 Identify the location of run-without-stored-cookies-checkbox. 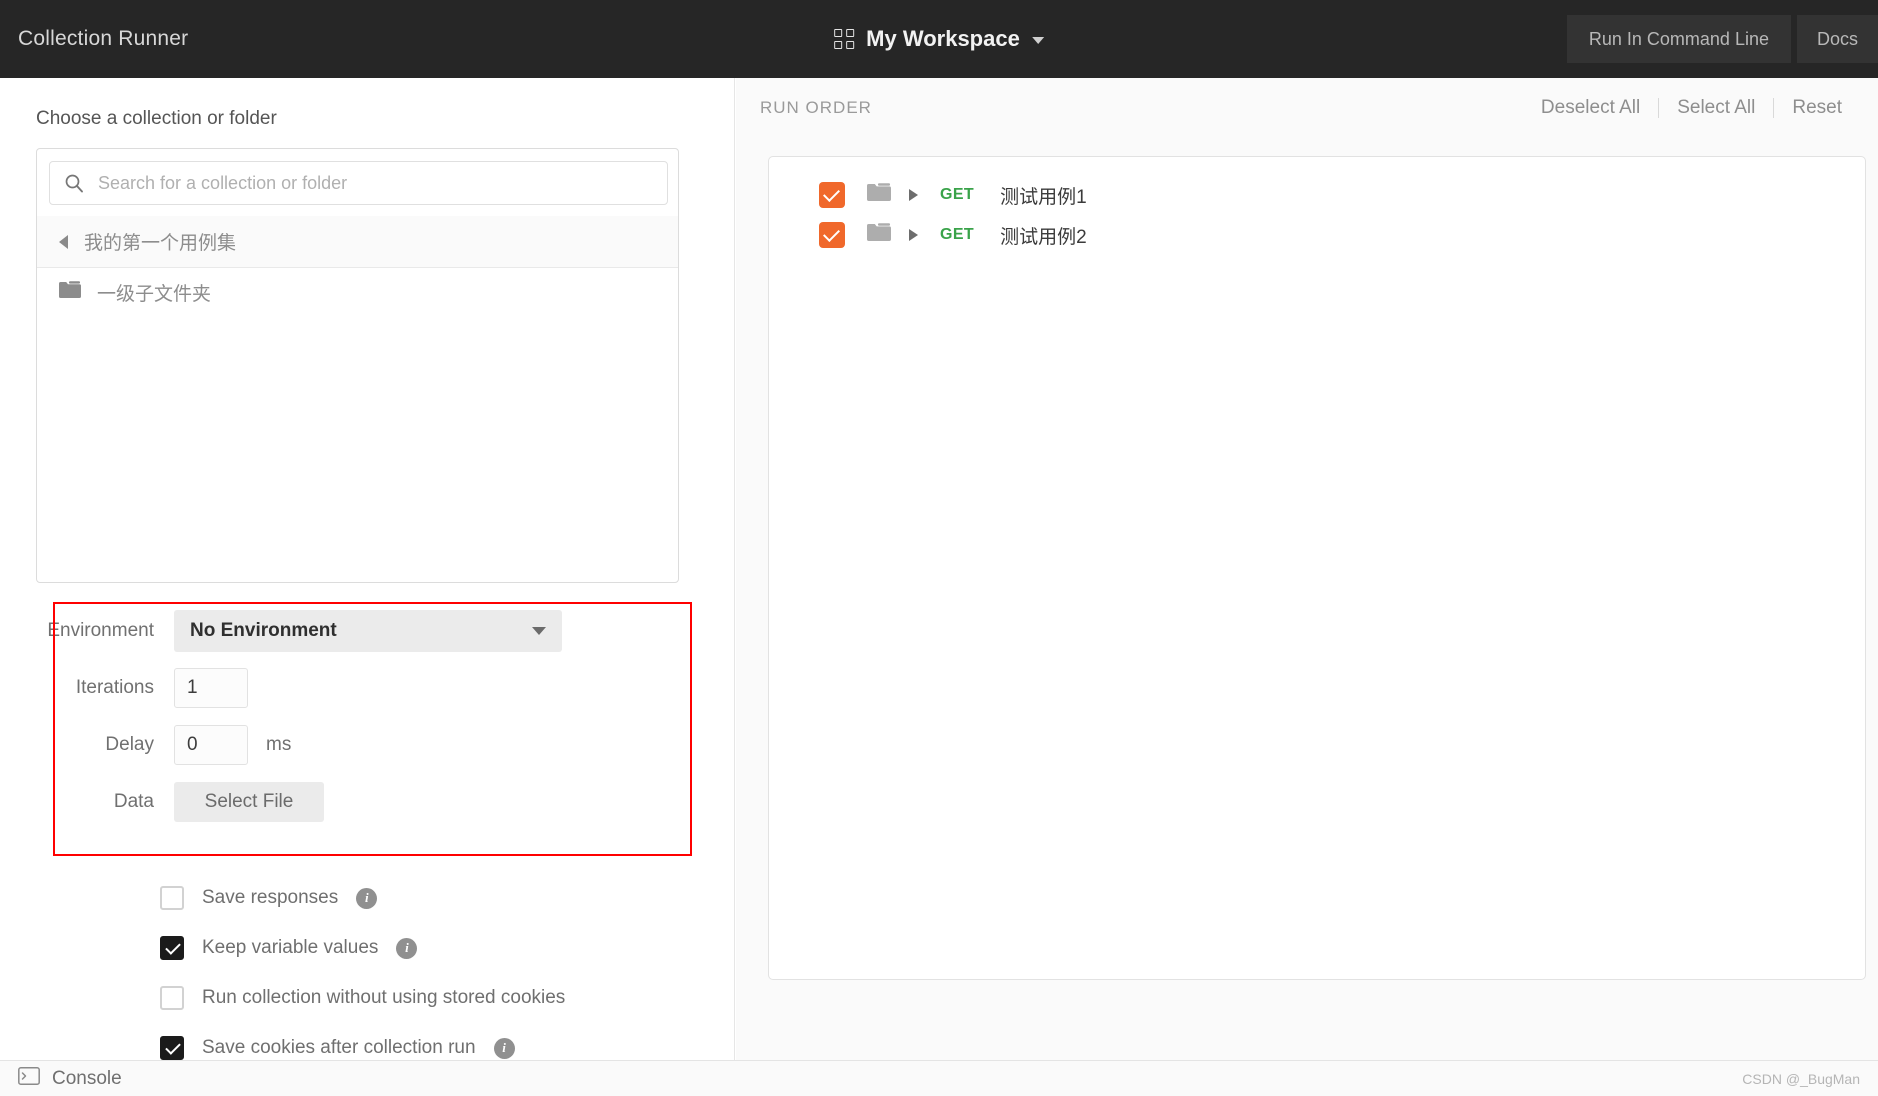
(172, 998).